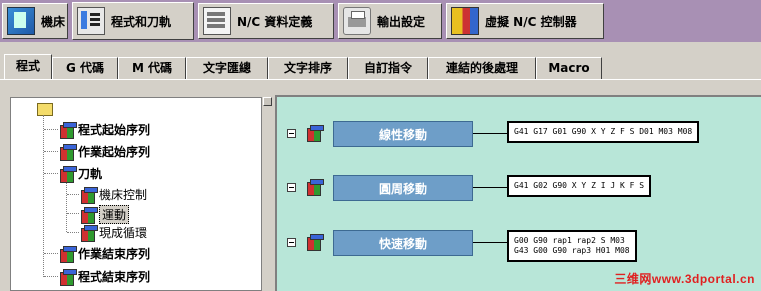 Image resolution: width=761 pixels, height=291 pixels. What do you see at coordinates (114, 254) in the screenshot?
I see `tree-item-label: 作業結束序列` at bounding box center [114, 254].